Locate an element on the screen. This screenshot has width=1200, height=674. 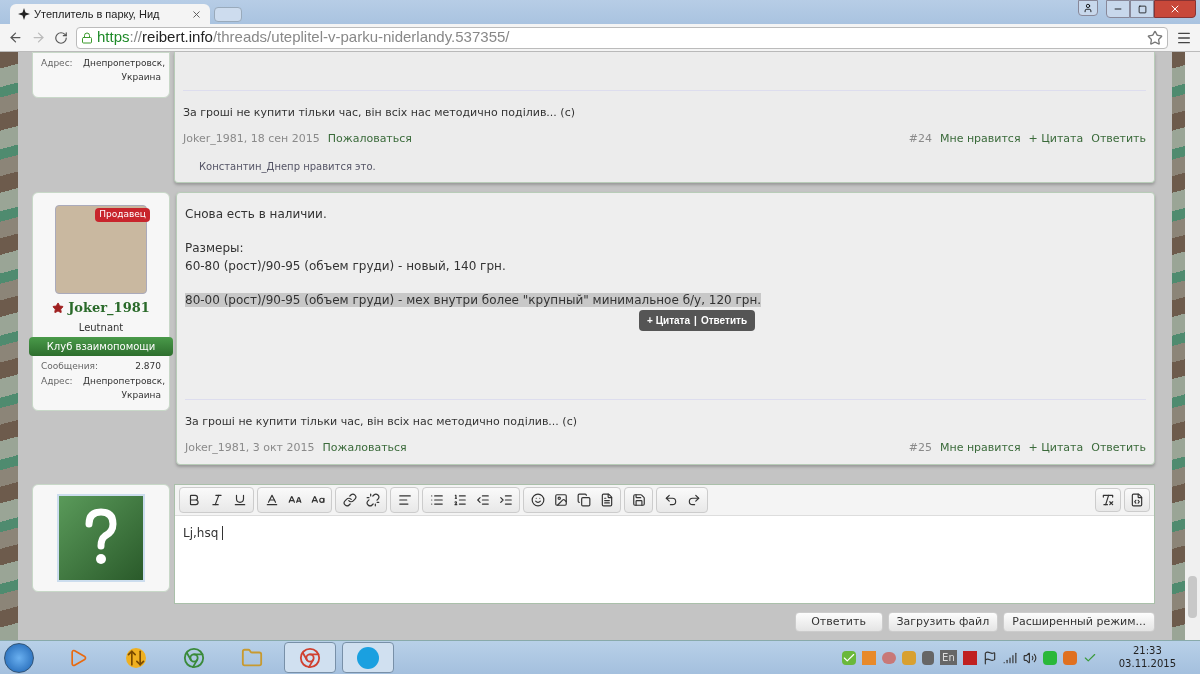
volume-icon is located at coordinates (1029, 657).